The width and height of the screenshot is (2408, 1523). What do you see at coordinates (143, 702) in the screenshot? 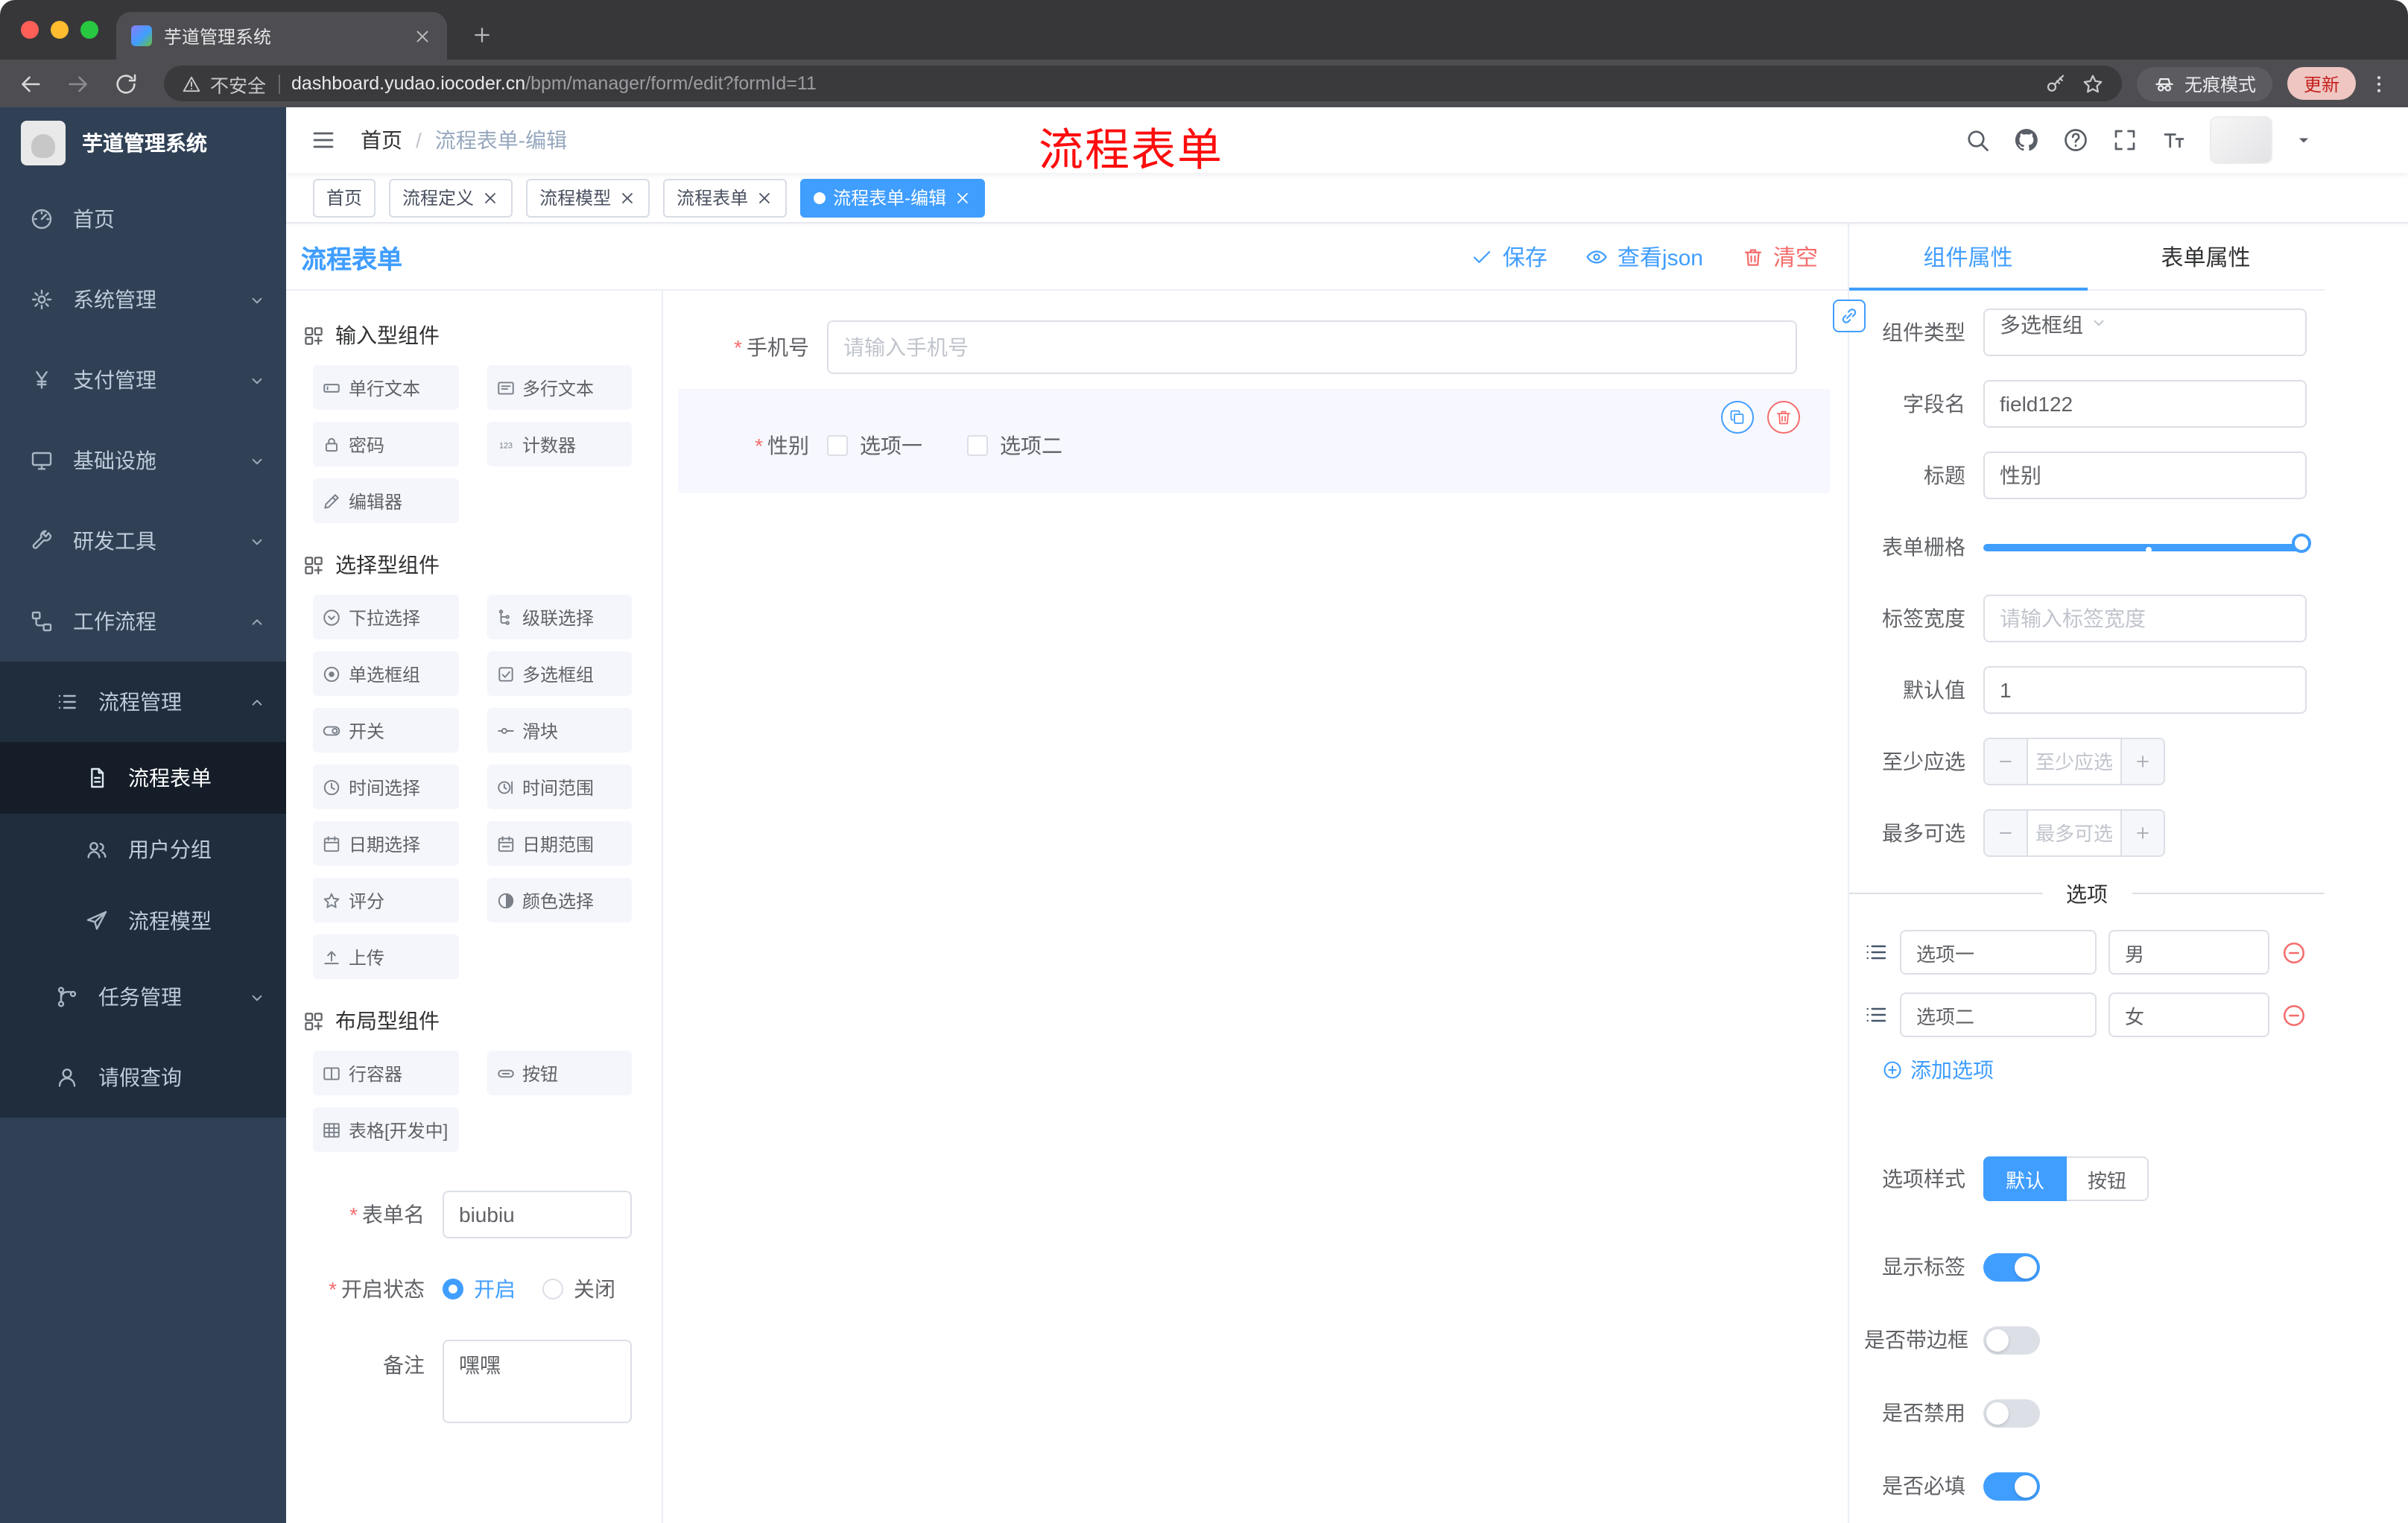
I see `sidebar-item-process-mgmt: 流程管理` at bounding box center [143, 702].